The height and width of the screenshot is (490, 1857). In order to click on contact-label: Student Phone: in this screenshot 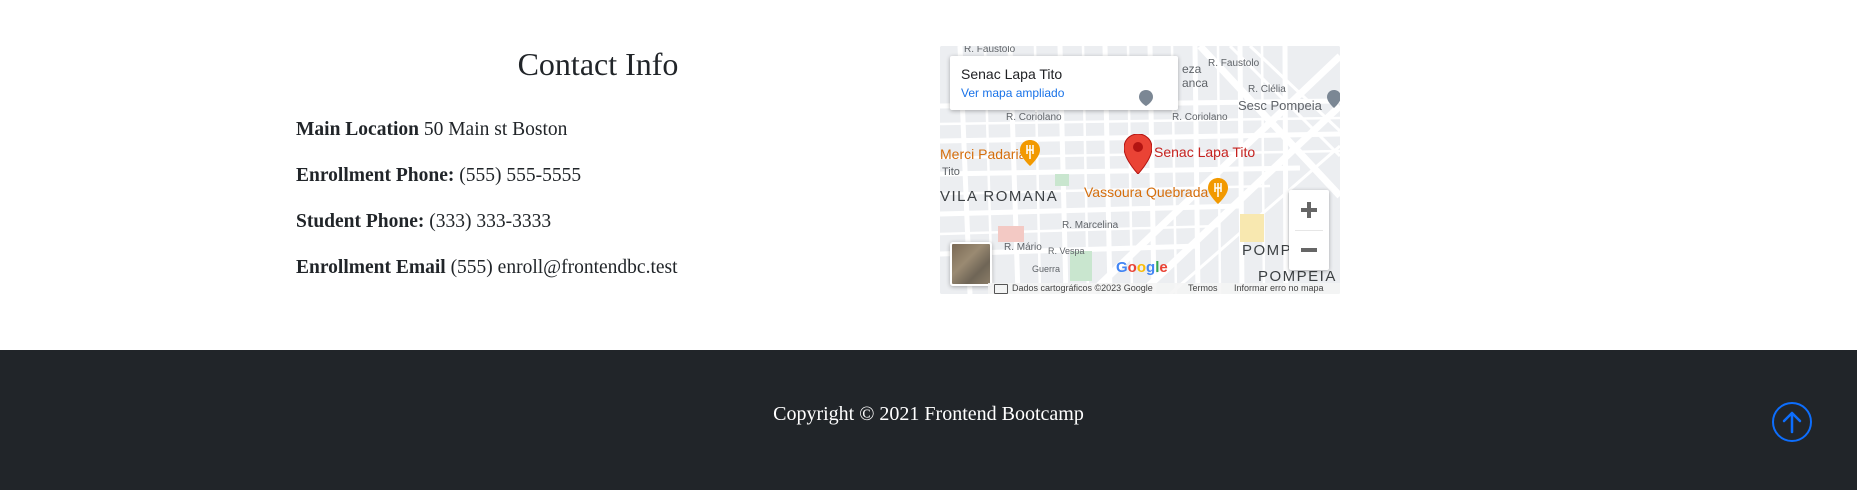, I will do `click(360, 221)`.